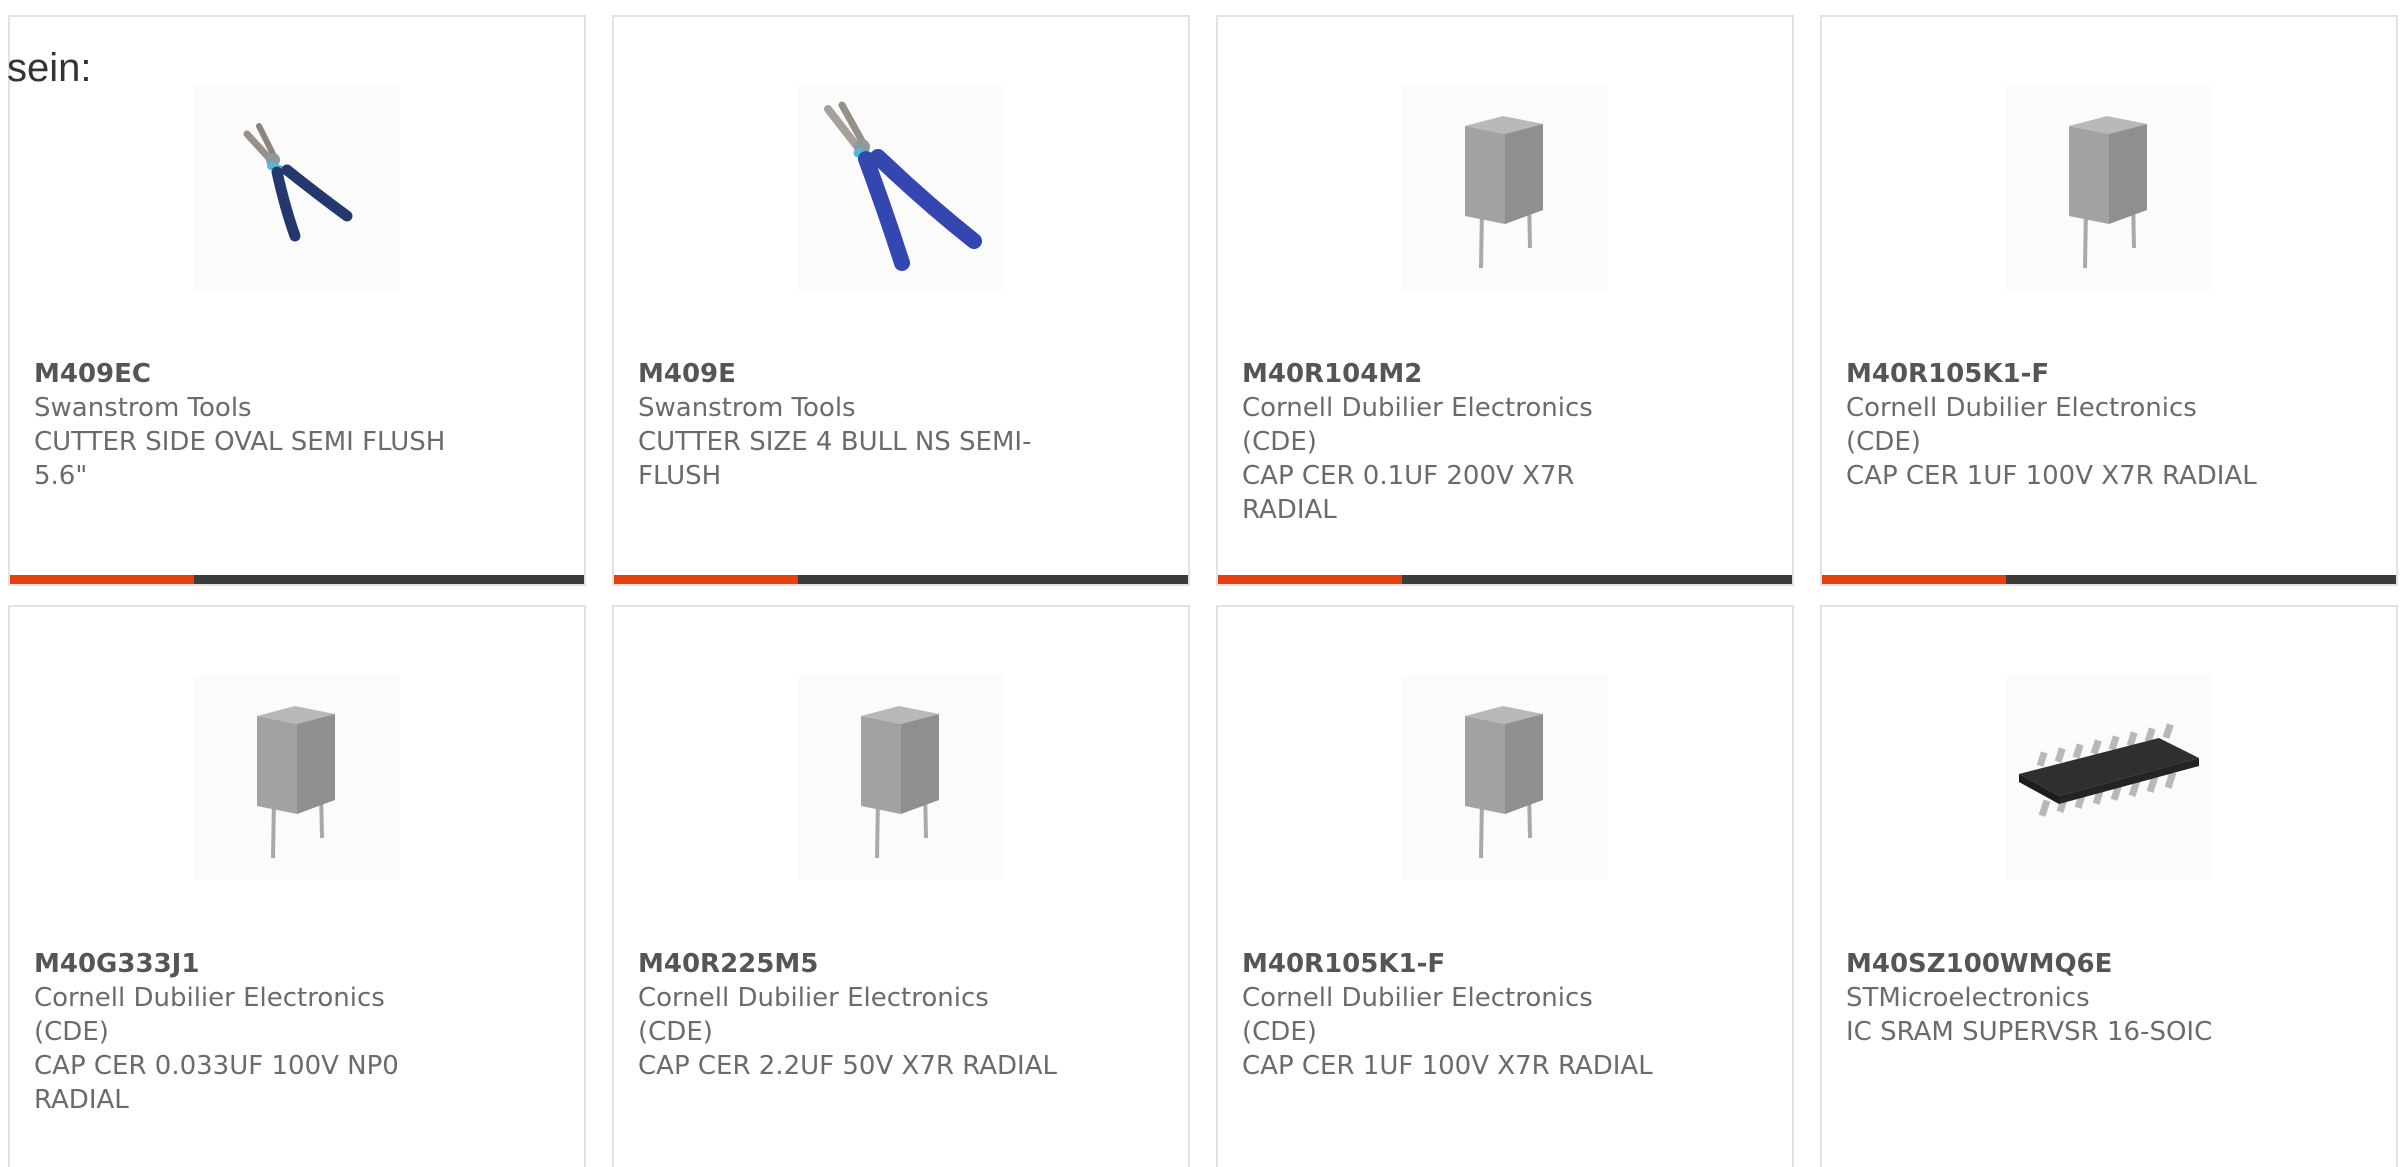  I want to click on intro-text: sein:, so click(49, 68).